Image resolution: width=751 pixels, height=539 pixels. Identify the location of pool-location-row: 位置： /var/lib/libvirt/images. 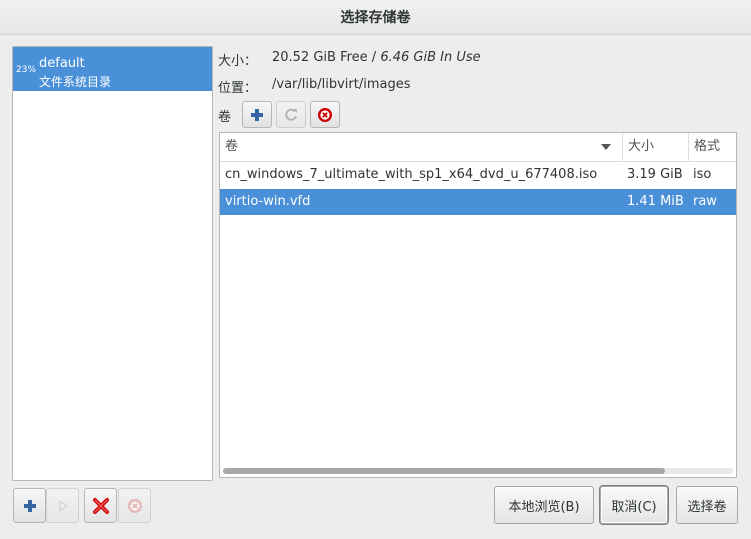
(314, 86).